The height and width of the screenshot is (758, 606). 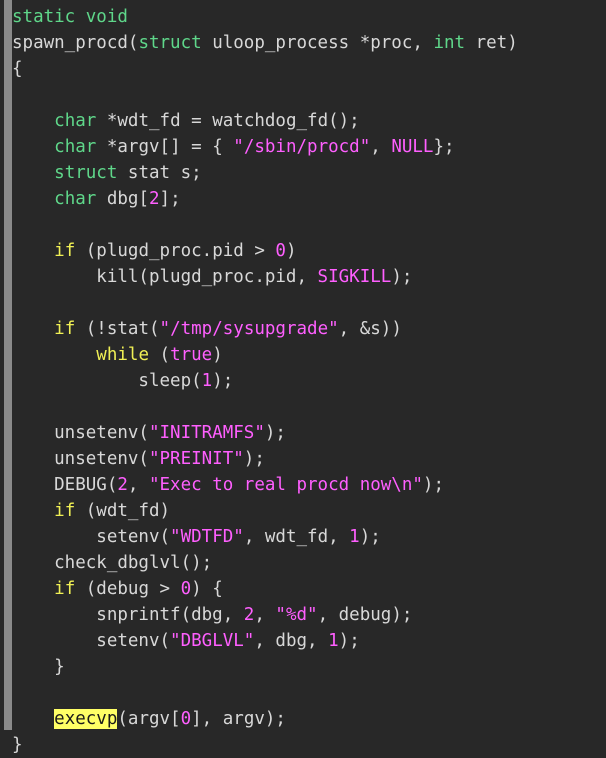 I want to click on code-token: ], argv);, so click(x=238, y=719).